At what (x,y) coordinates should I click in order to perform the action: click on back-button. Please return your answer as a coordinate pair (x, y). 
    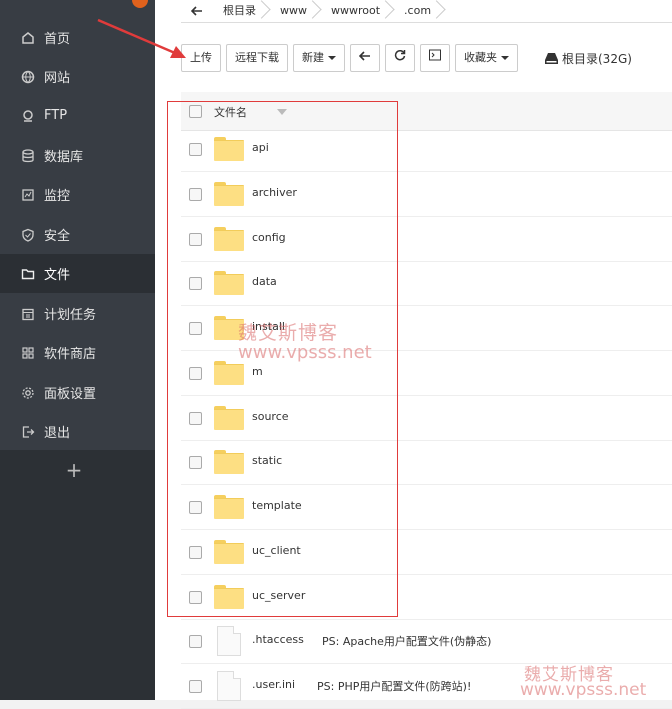
    Looking at the image, I should click on (365, 58).